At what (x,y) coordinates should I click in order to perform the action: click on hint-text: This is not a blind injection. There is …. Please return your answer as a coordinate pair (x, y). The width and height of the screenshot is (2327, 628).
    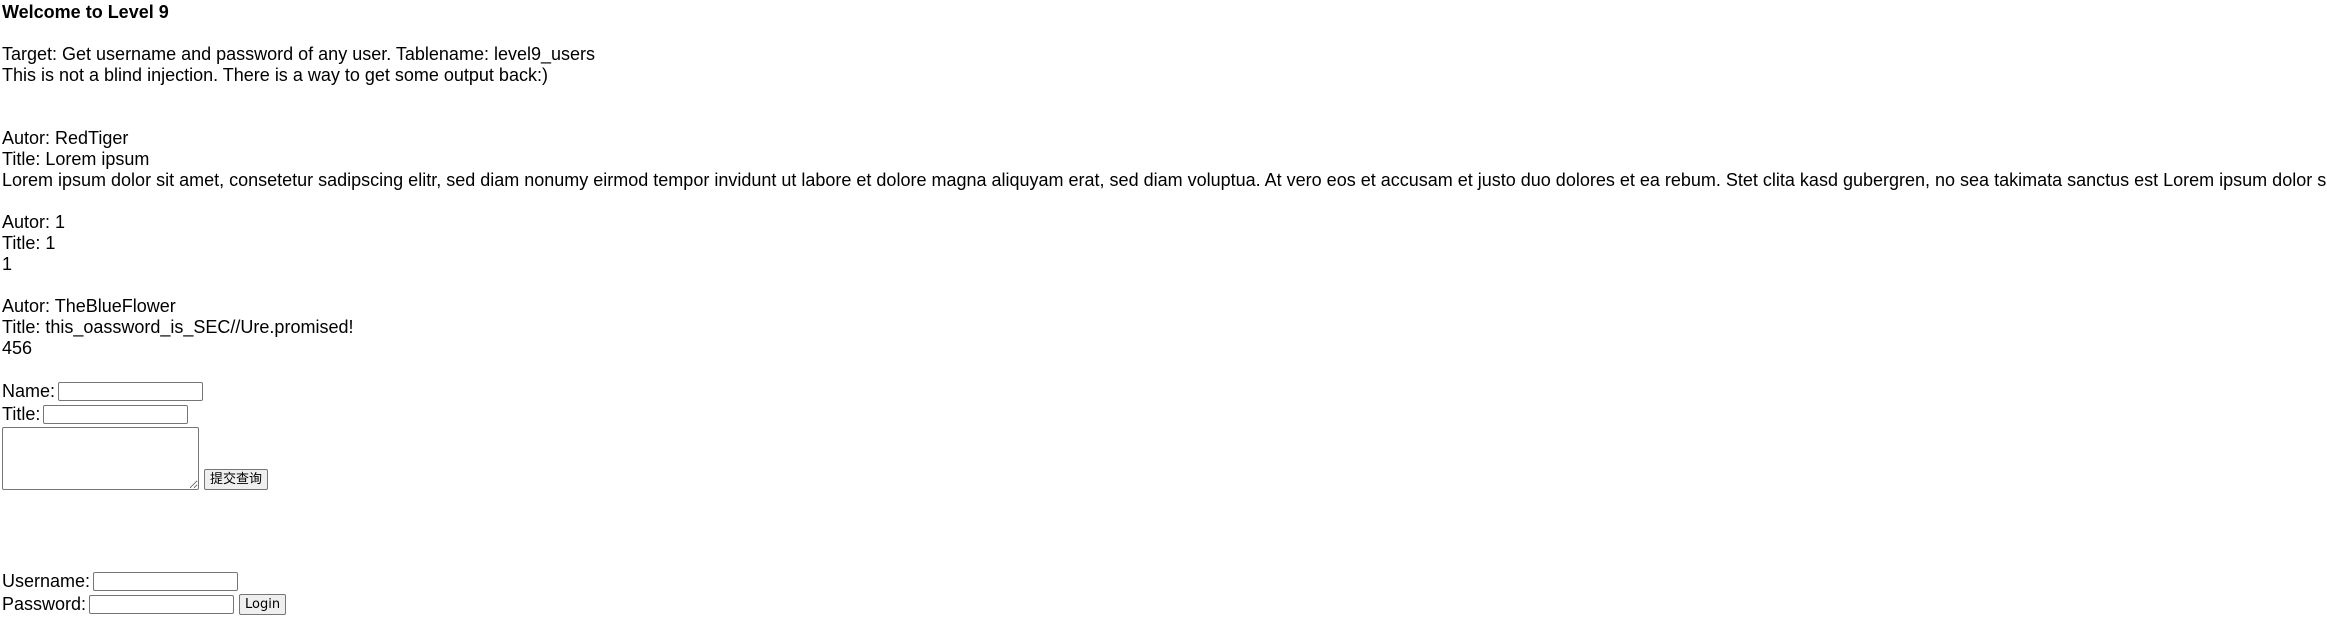
    Looking at the image, I should click on (275, 75).